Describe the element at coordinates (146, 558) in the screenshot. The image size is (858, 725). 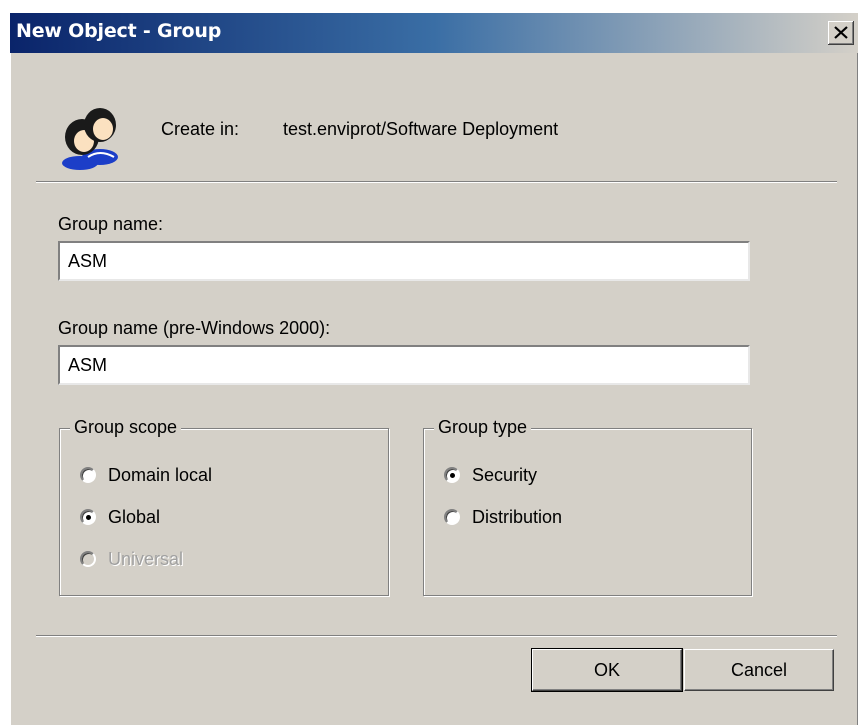
I see `radio-universal-label: Universal` at that location.